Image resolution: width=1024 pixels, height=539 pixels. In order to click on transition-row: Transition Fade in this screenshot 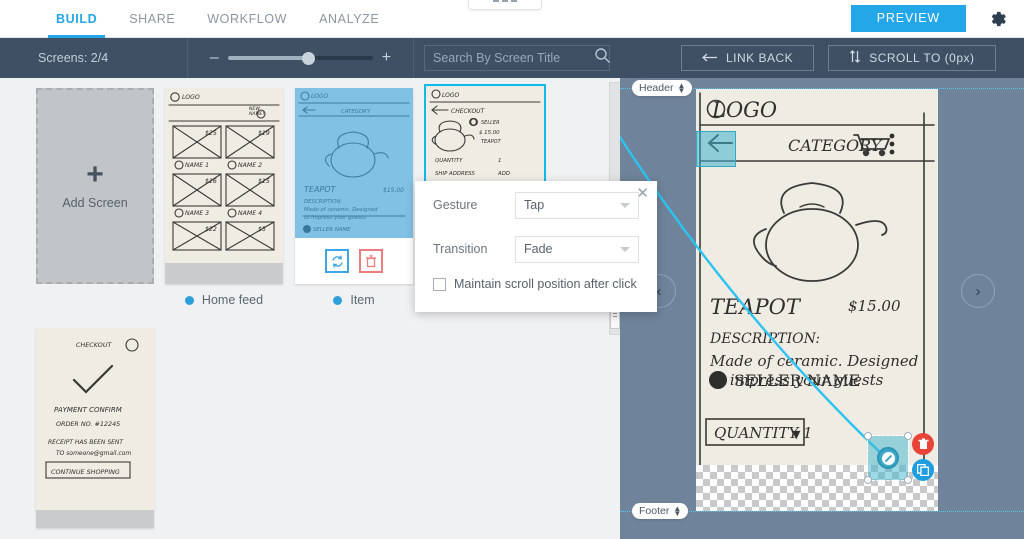, I will do `click(536, 249)`.